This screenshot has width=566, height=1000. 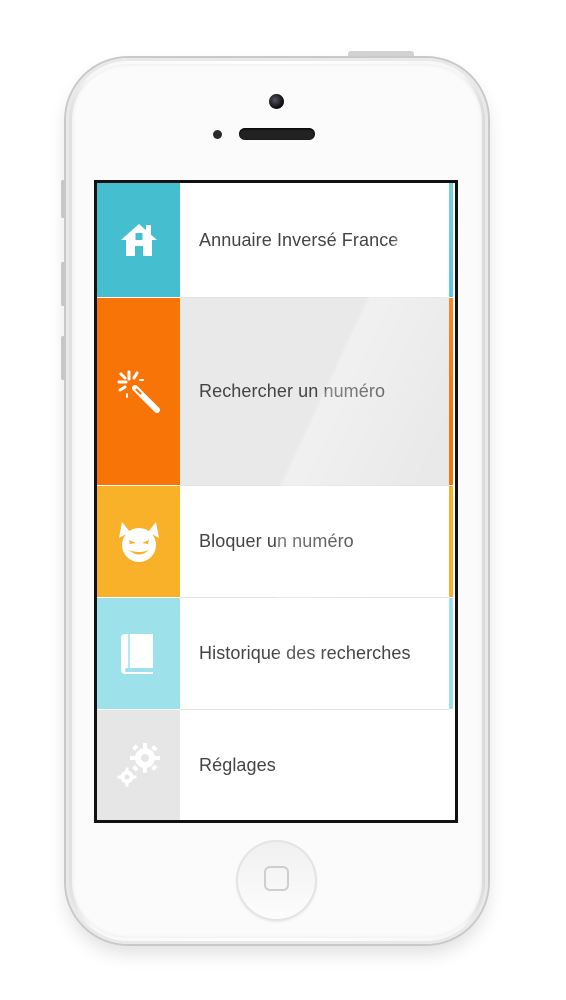 I want to click on menu-item-historique: Historique des recherches, so click(x=273, y=653).